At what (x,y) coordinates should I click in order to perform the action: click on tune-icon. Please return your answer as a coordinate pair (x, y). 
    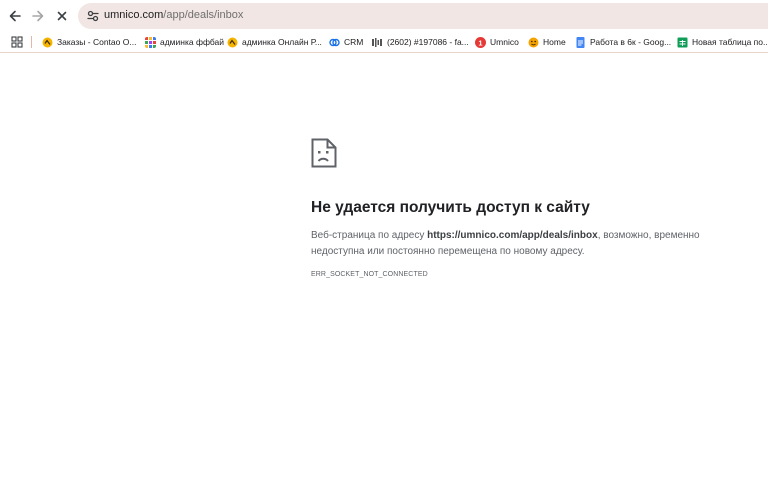
    Looking at the image, I should click on (93, 16).